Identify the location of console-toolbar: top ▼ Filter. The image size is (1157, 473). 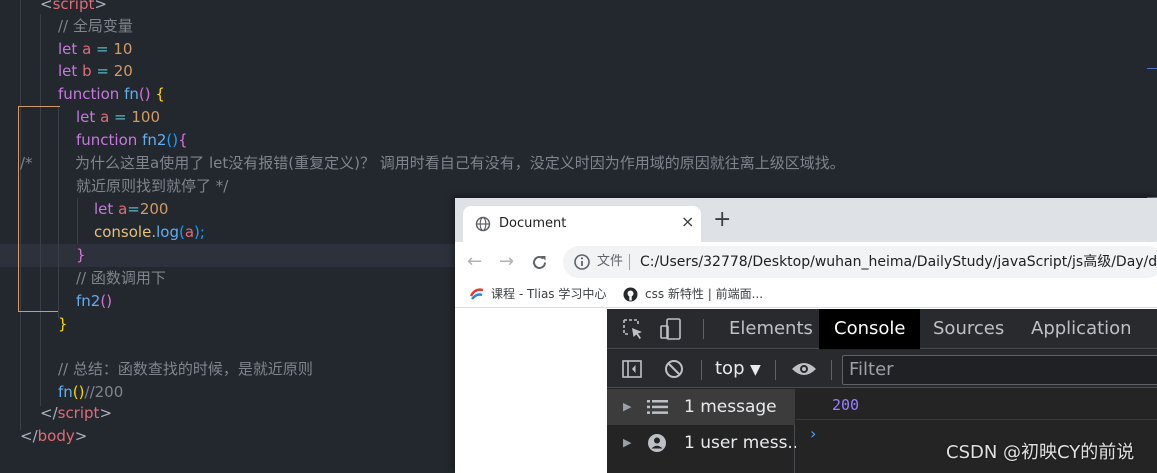
(882, 369).